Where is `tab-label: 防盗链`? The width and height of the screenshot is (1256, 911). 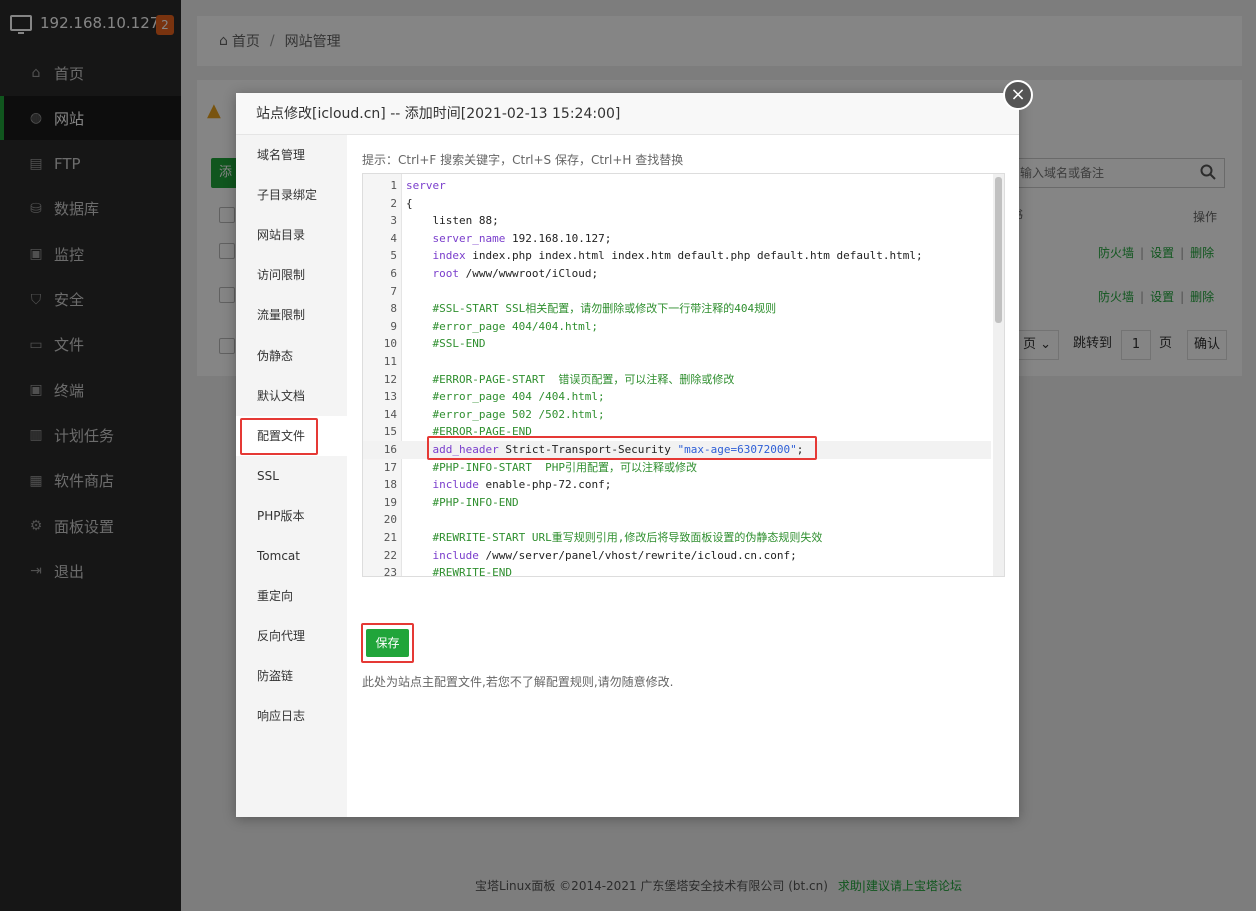 tab-label: 防盗链 is located at coordinates (275, 676).